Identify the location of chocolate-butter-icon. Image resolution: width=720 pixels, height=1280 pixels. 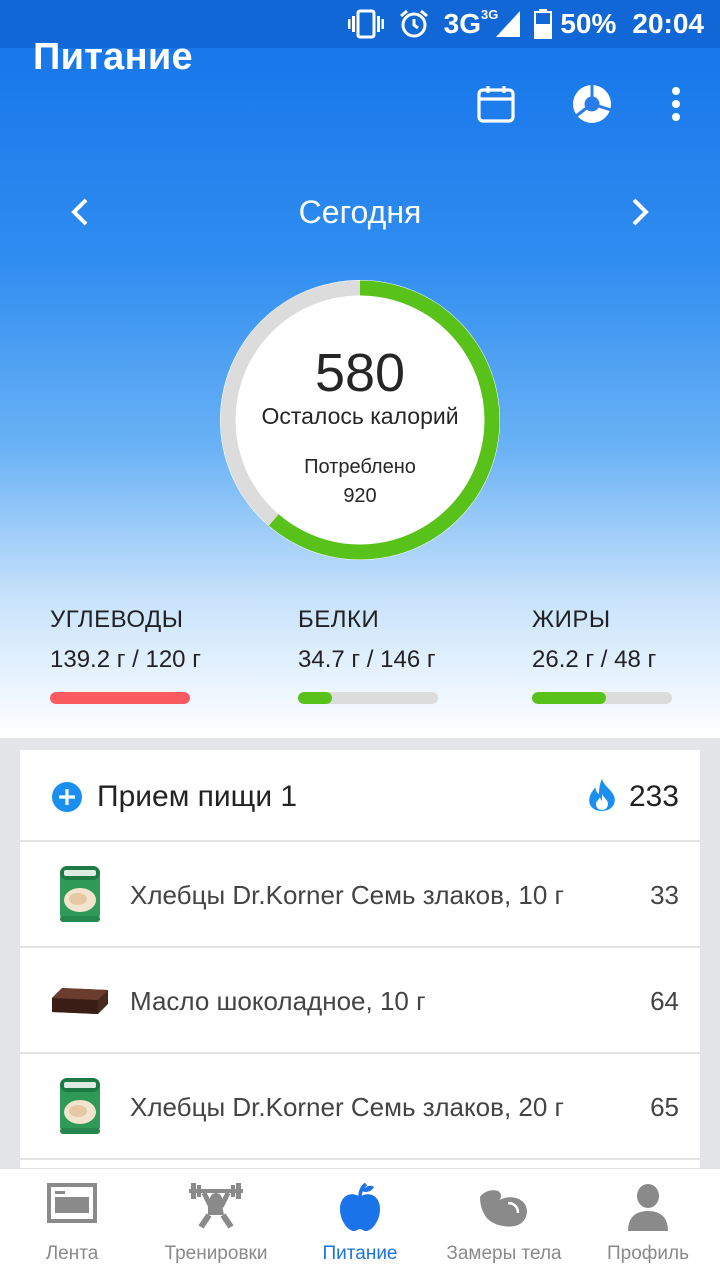
(80, 1000).